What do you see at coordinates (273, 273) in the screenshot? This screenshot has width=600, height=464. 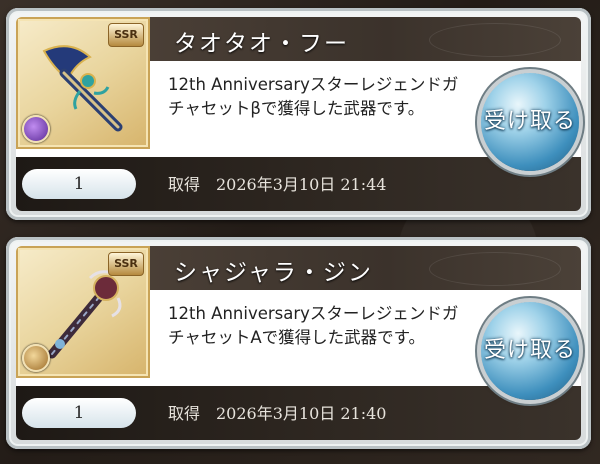 I see `item-name: シャジャラ・ジン` at bounding box center [273, 273].